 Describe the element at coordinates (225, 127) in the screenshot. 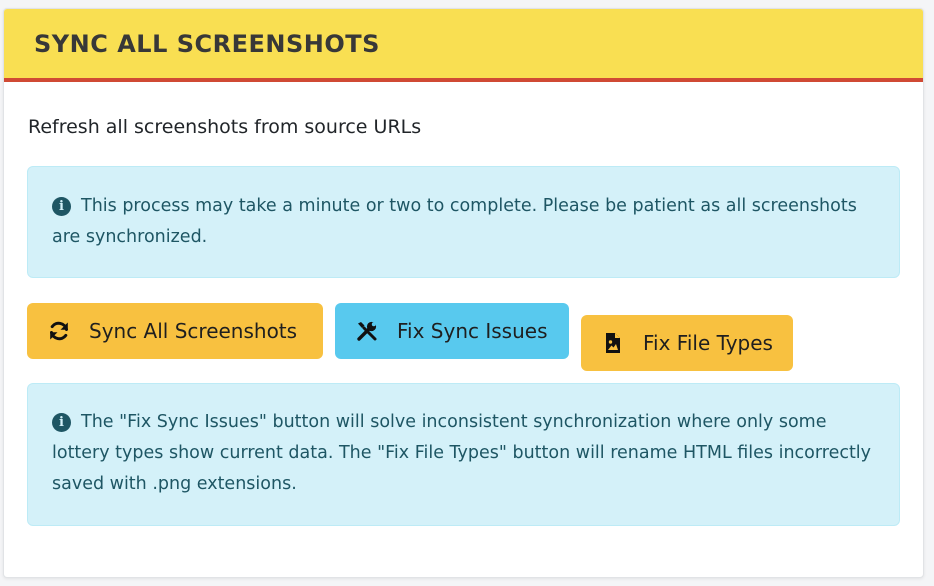

I see `subtitle: Refresh all screenshots from source URLs` at that location.